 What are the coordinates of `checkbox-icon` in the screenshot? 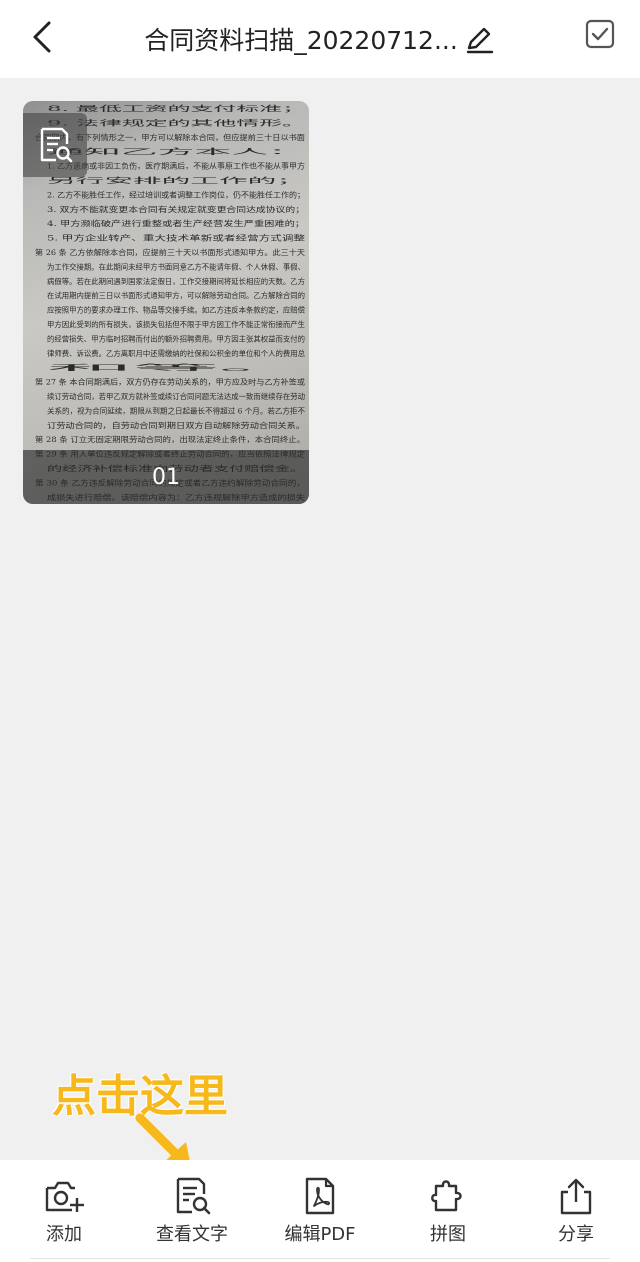 It's located at (600, 34).